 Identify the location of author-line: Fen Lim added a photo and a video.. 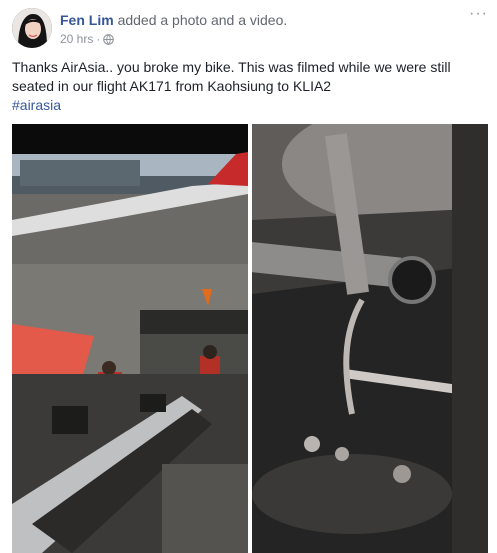
(173, 20).